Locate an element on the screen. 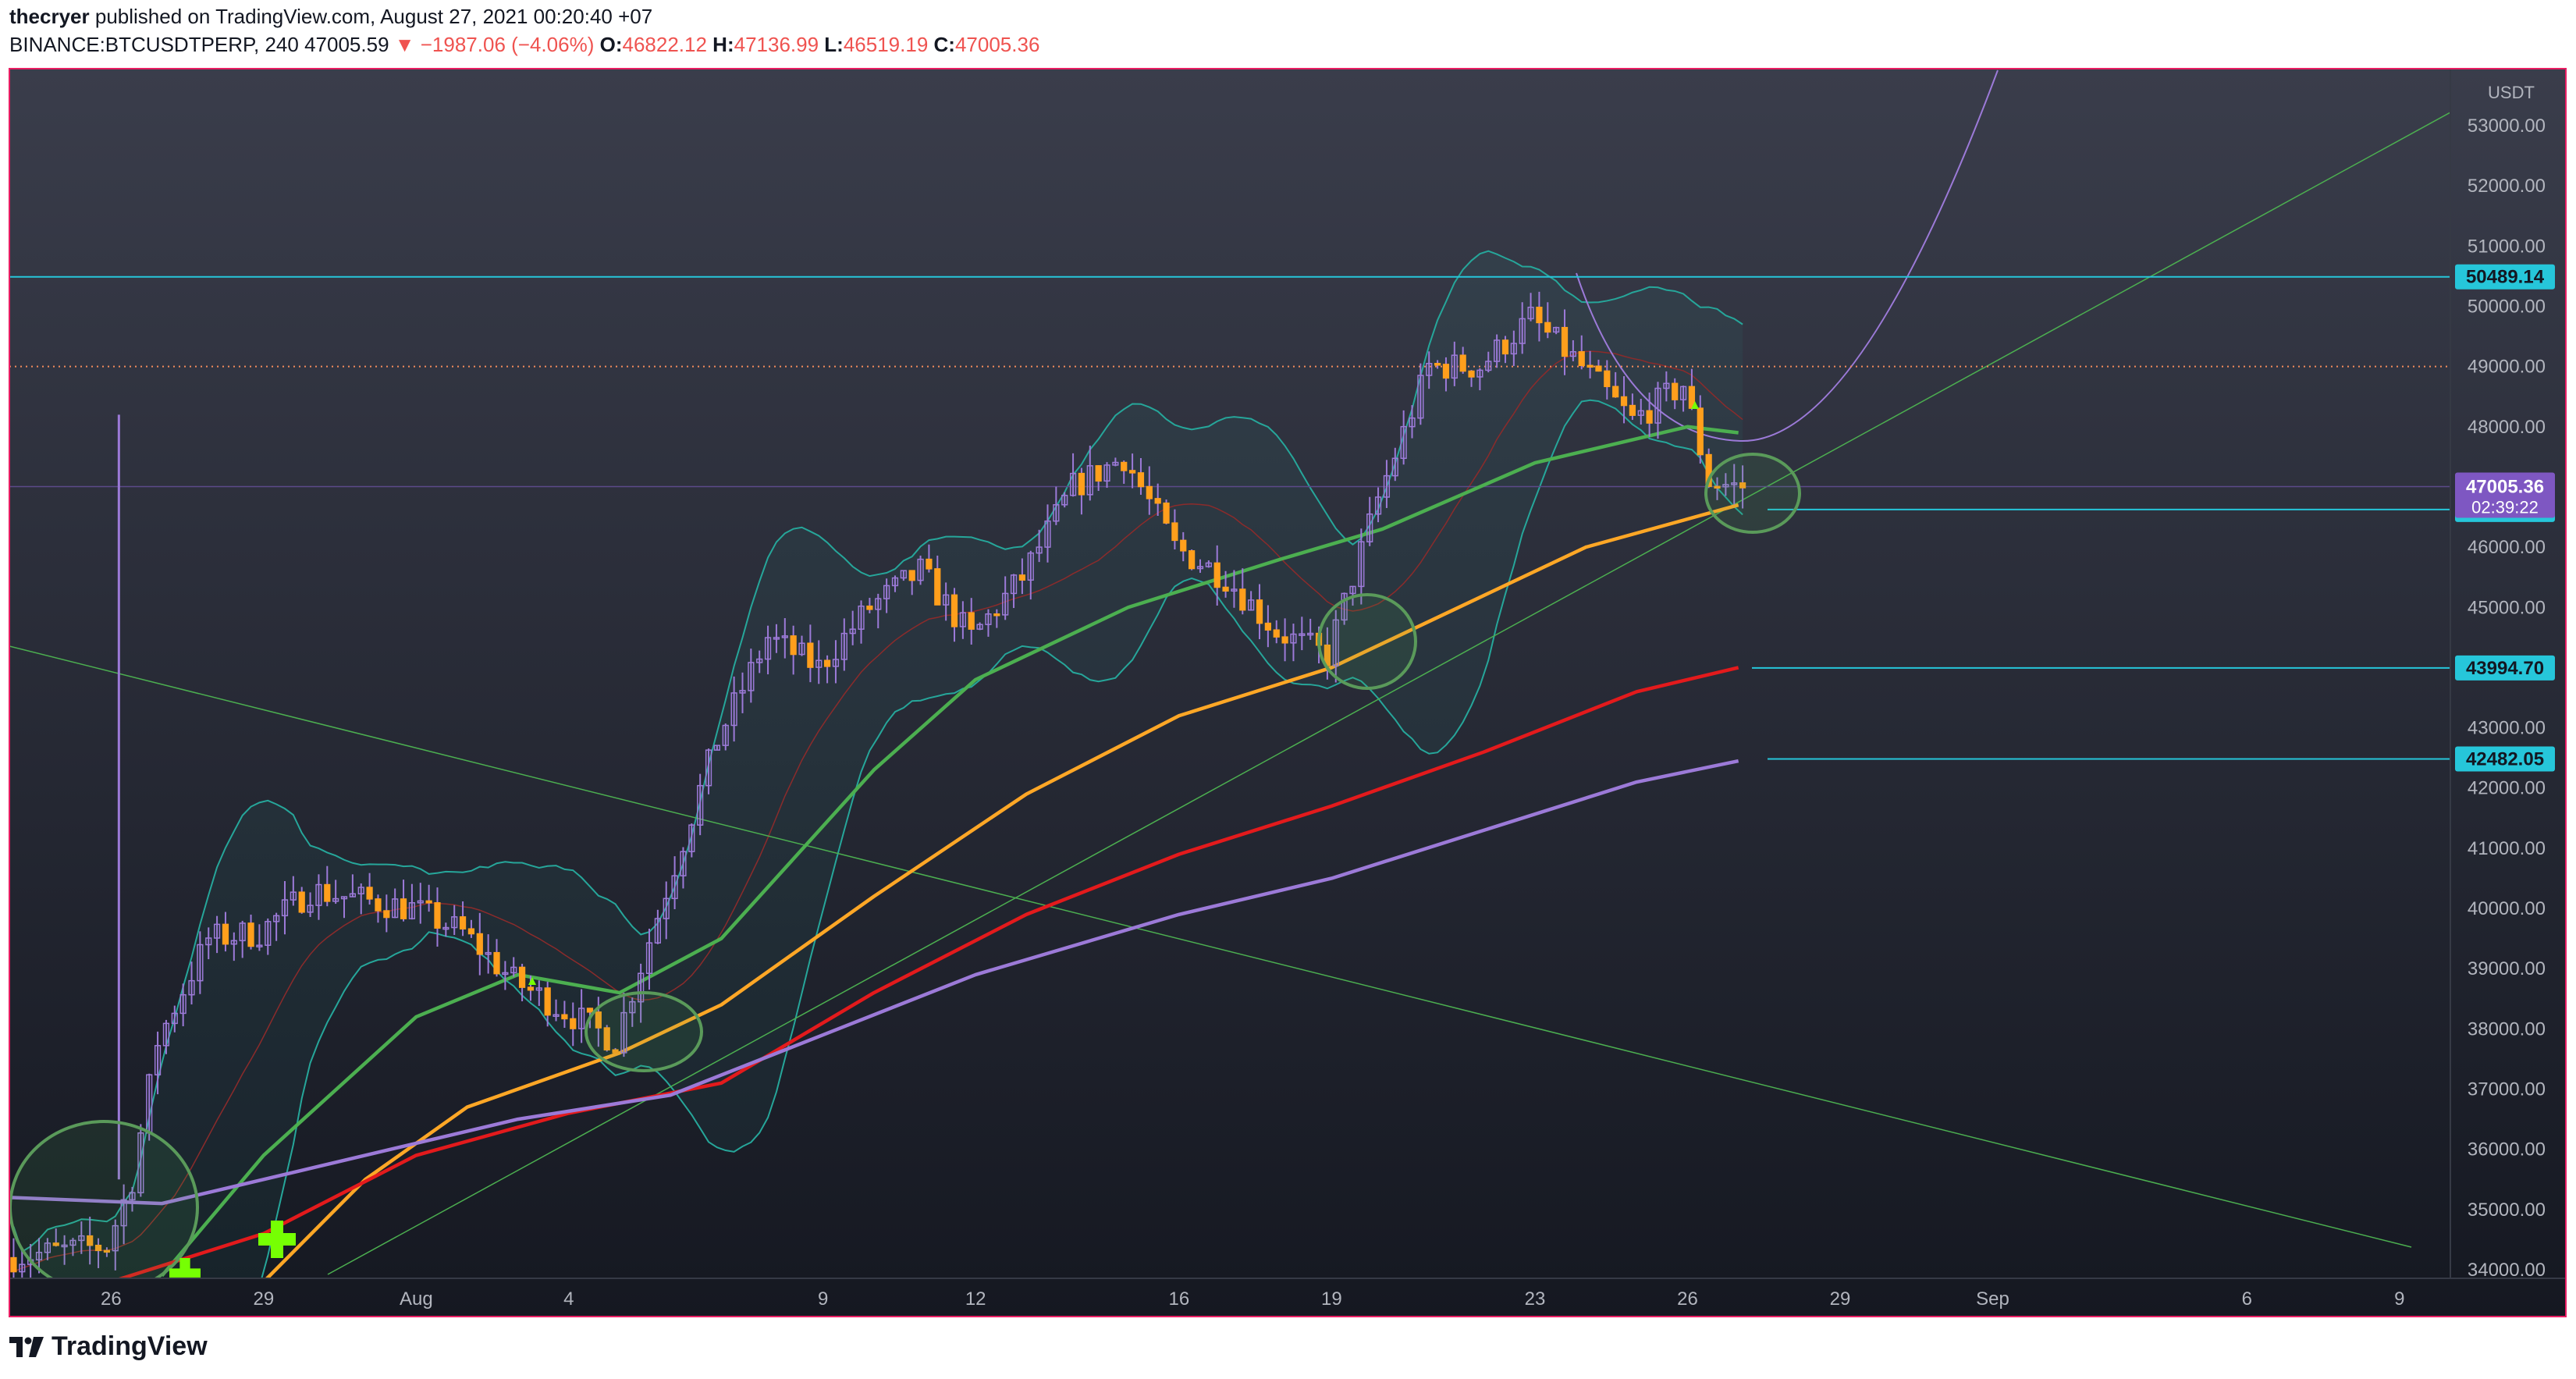 The height and width of the screenshot is (1379, 2576). price-tag-level: 50489.14 is located at coordinates (2505, 277).